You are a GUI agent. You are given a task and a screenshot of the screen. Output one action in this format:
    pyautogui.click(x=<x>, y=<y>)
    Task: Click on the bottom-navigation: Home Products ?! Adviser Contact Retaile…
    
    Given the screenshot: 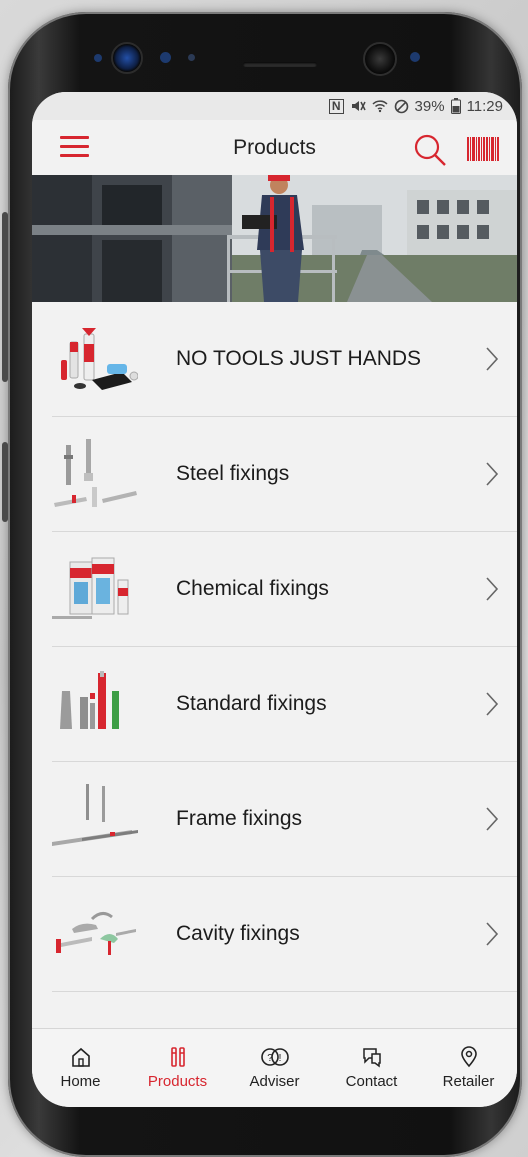 What is the action you would take?
    pyautogui.click(x=274, y=1067)
    